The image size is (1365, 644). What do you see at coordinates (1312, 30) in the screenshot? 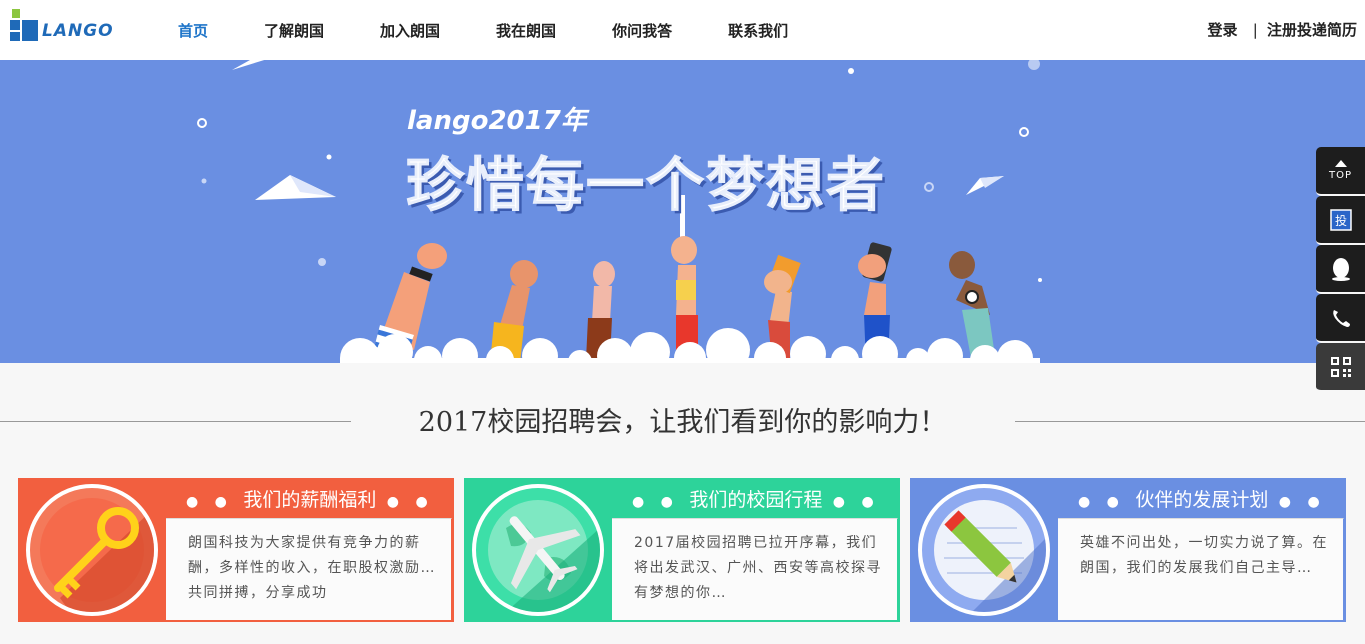
I see `register-link: 注册投递简历` at bounding box center [1312, 30].